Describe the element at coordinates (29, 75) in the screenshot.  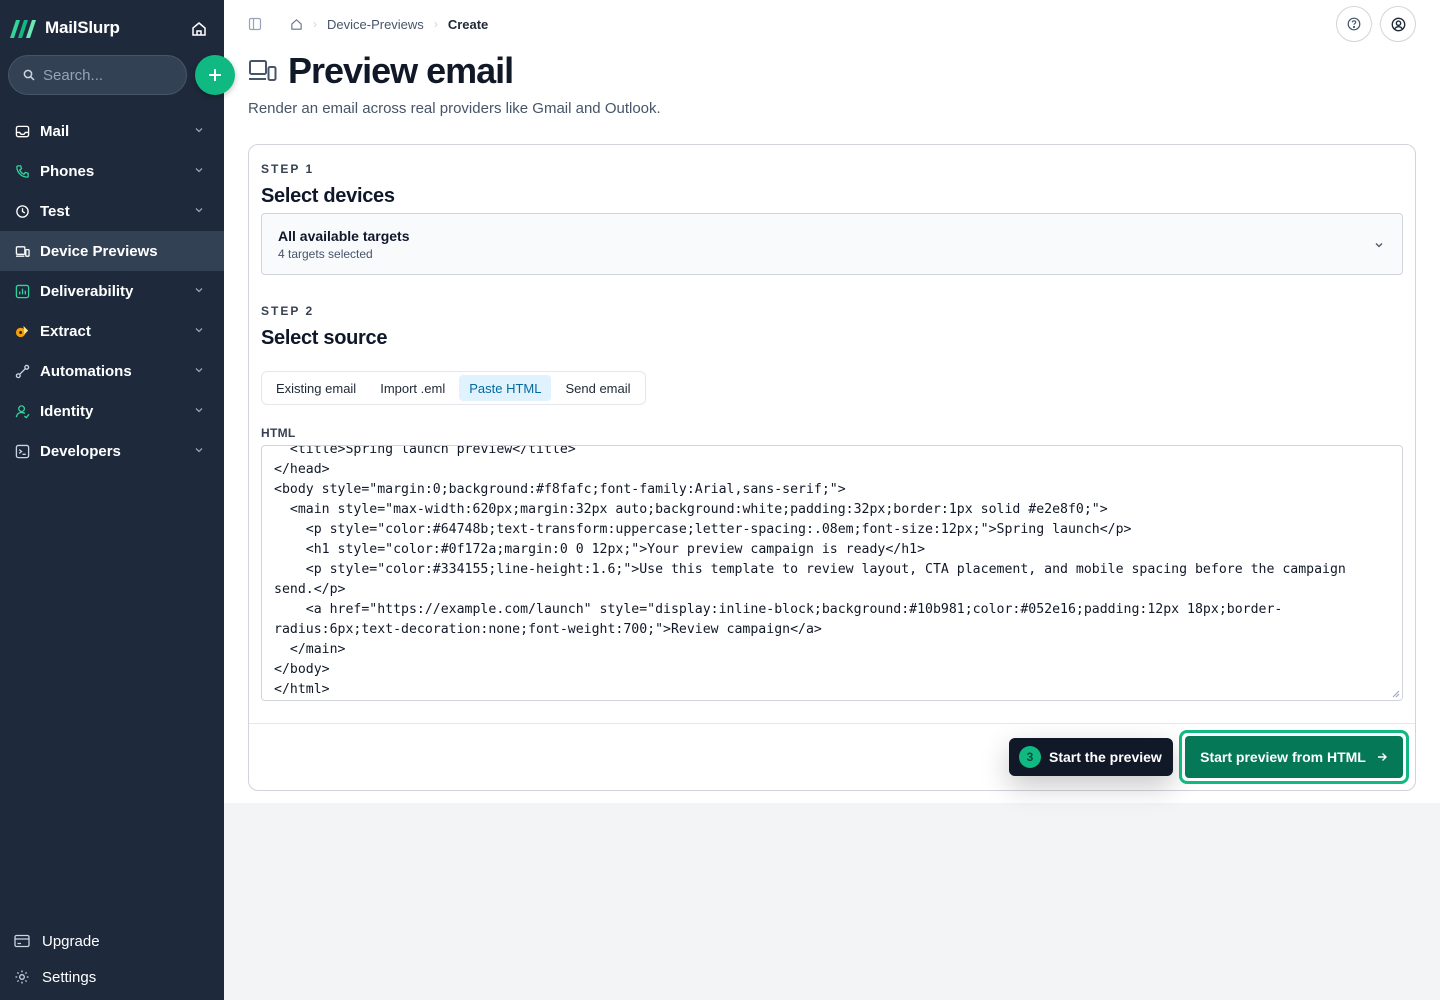
I see `search-icon` at that location.